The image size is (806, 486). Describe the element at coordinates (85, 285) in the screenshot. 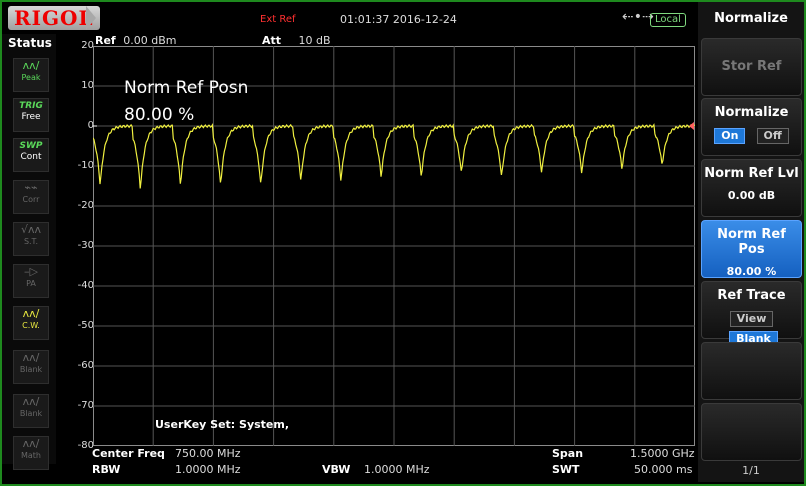

I see `y-tick: -40` at that location.